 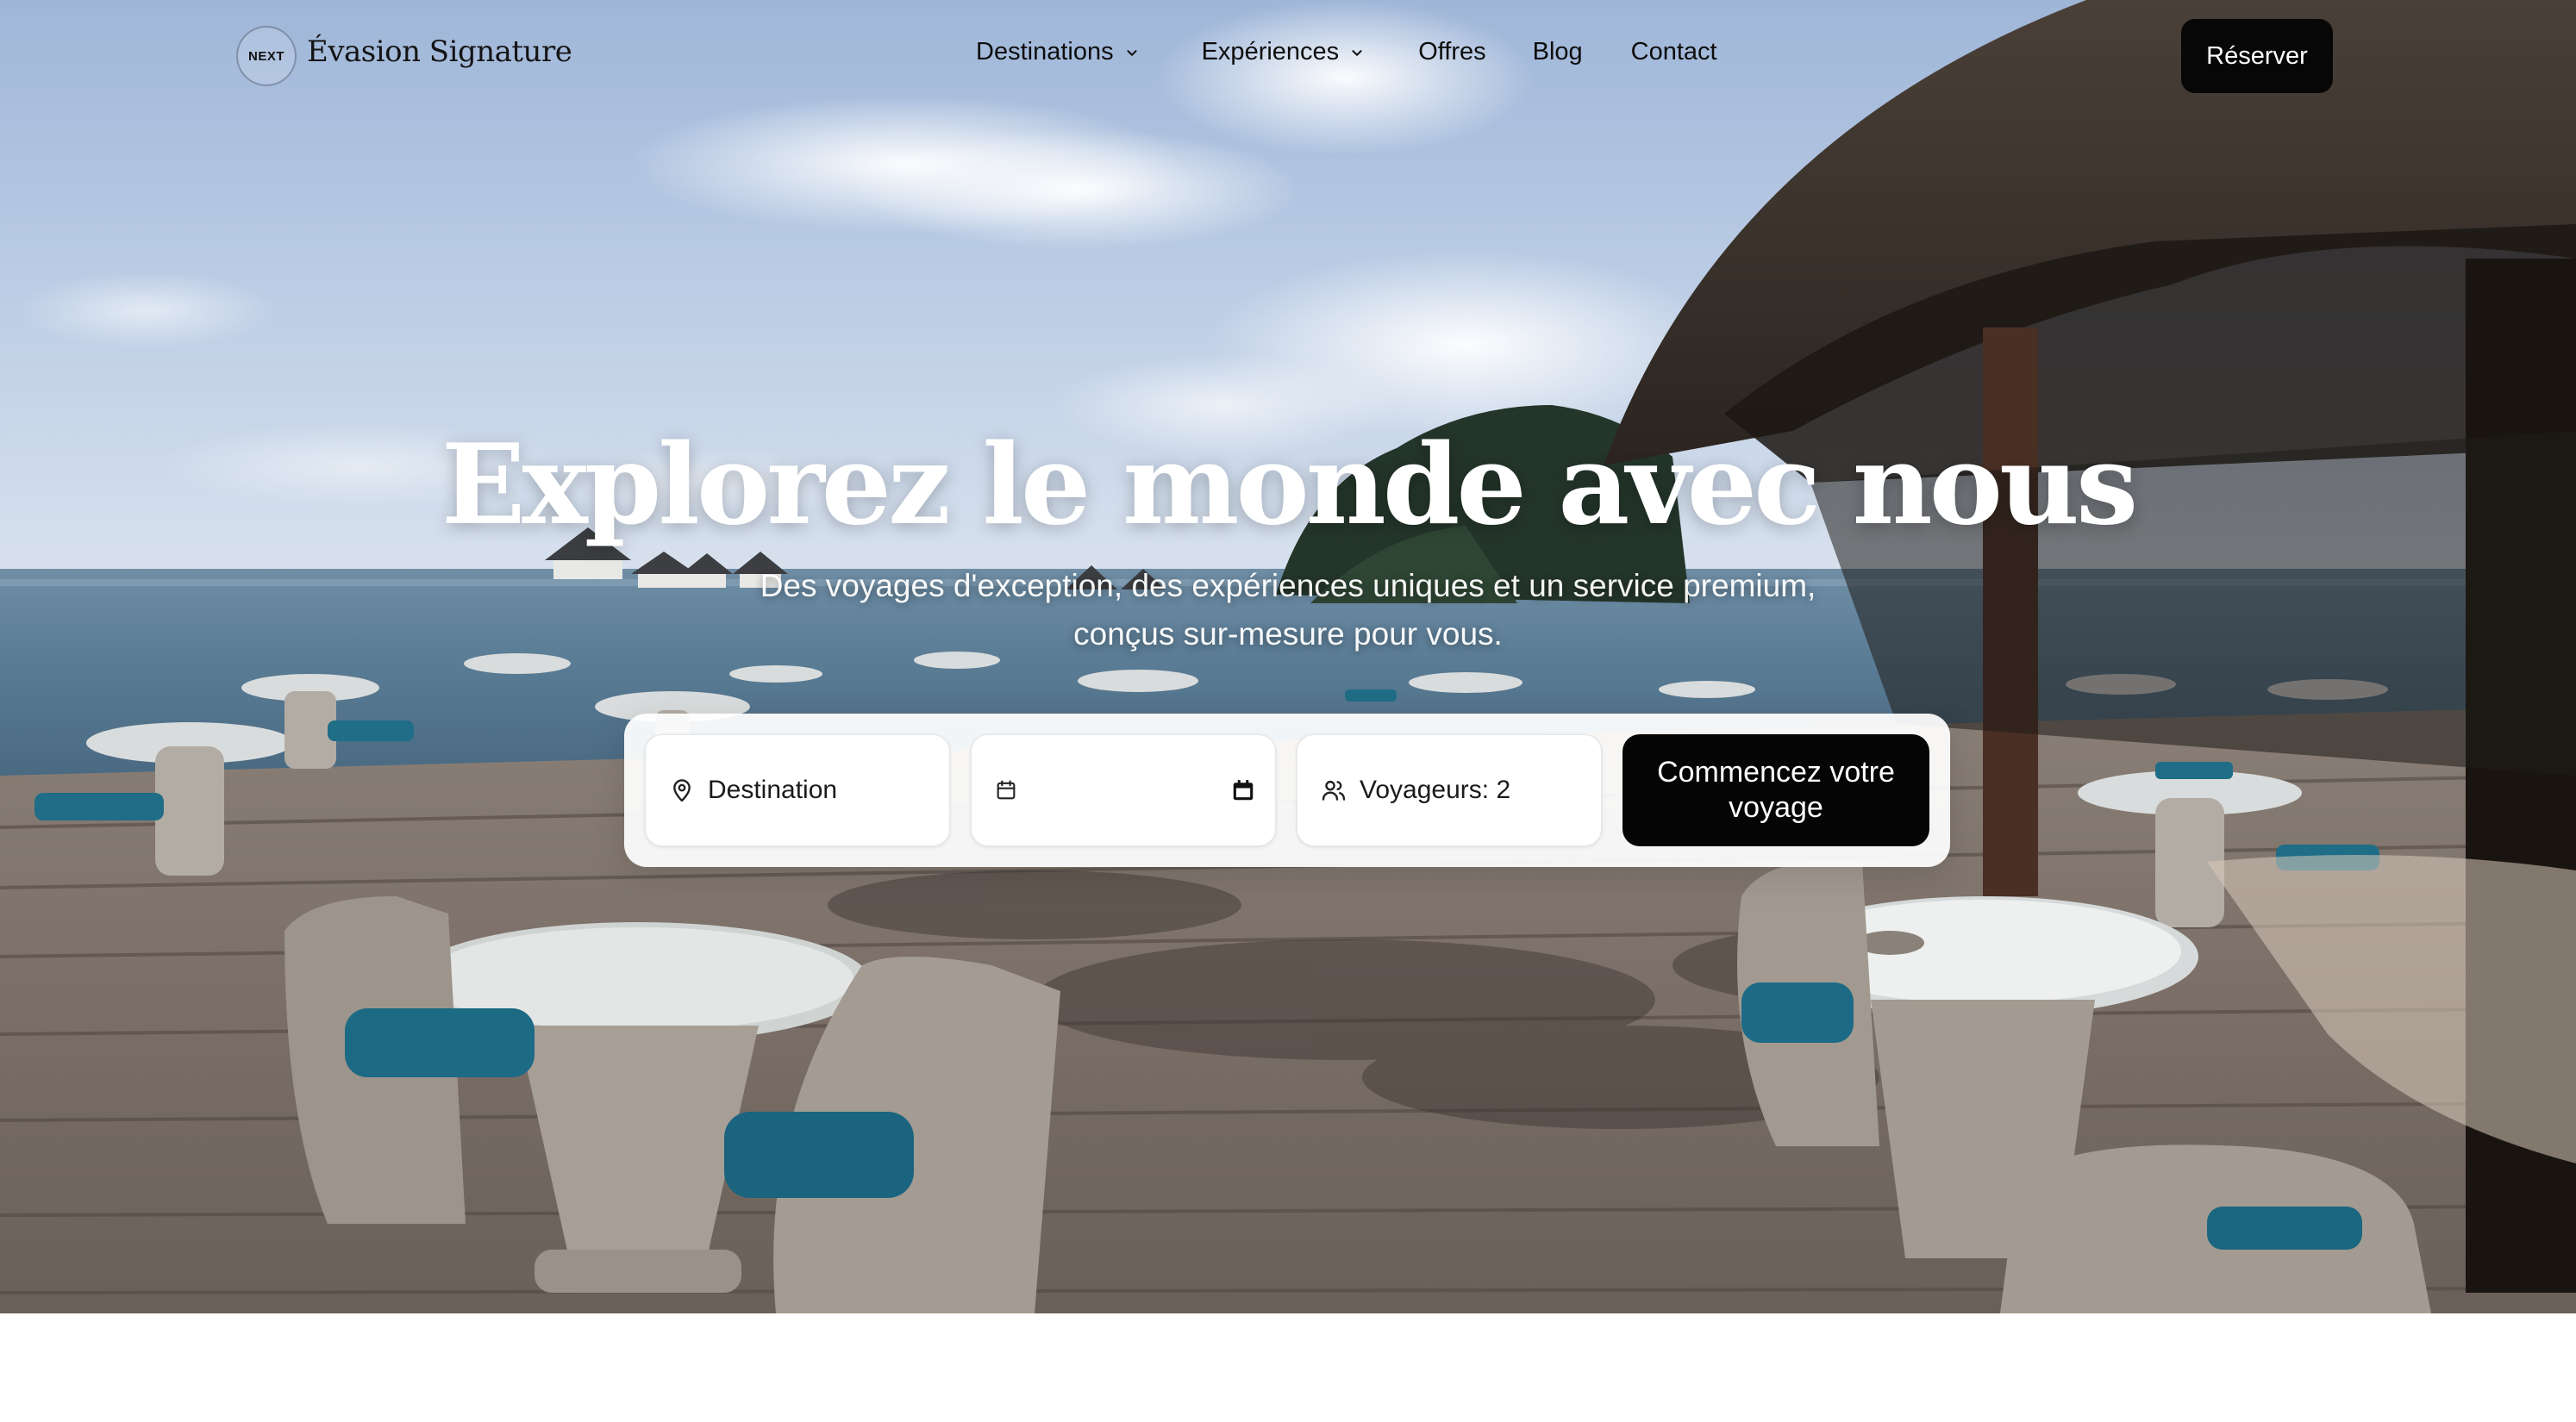 I want to click on brand-logo: NEXT, so click(x=266, y=56).